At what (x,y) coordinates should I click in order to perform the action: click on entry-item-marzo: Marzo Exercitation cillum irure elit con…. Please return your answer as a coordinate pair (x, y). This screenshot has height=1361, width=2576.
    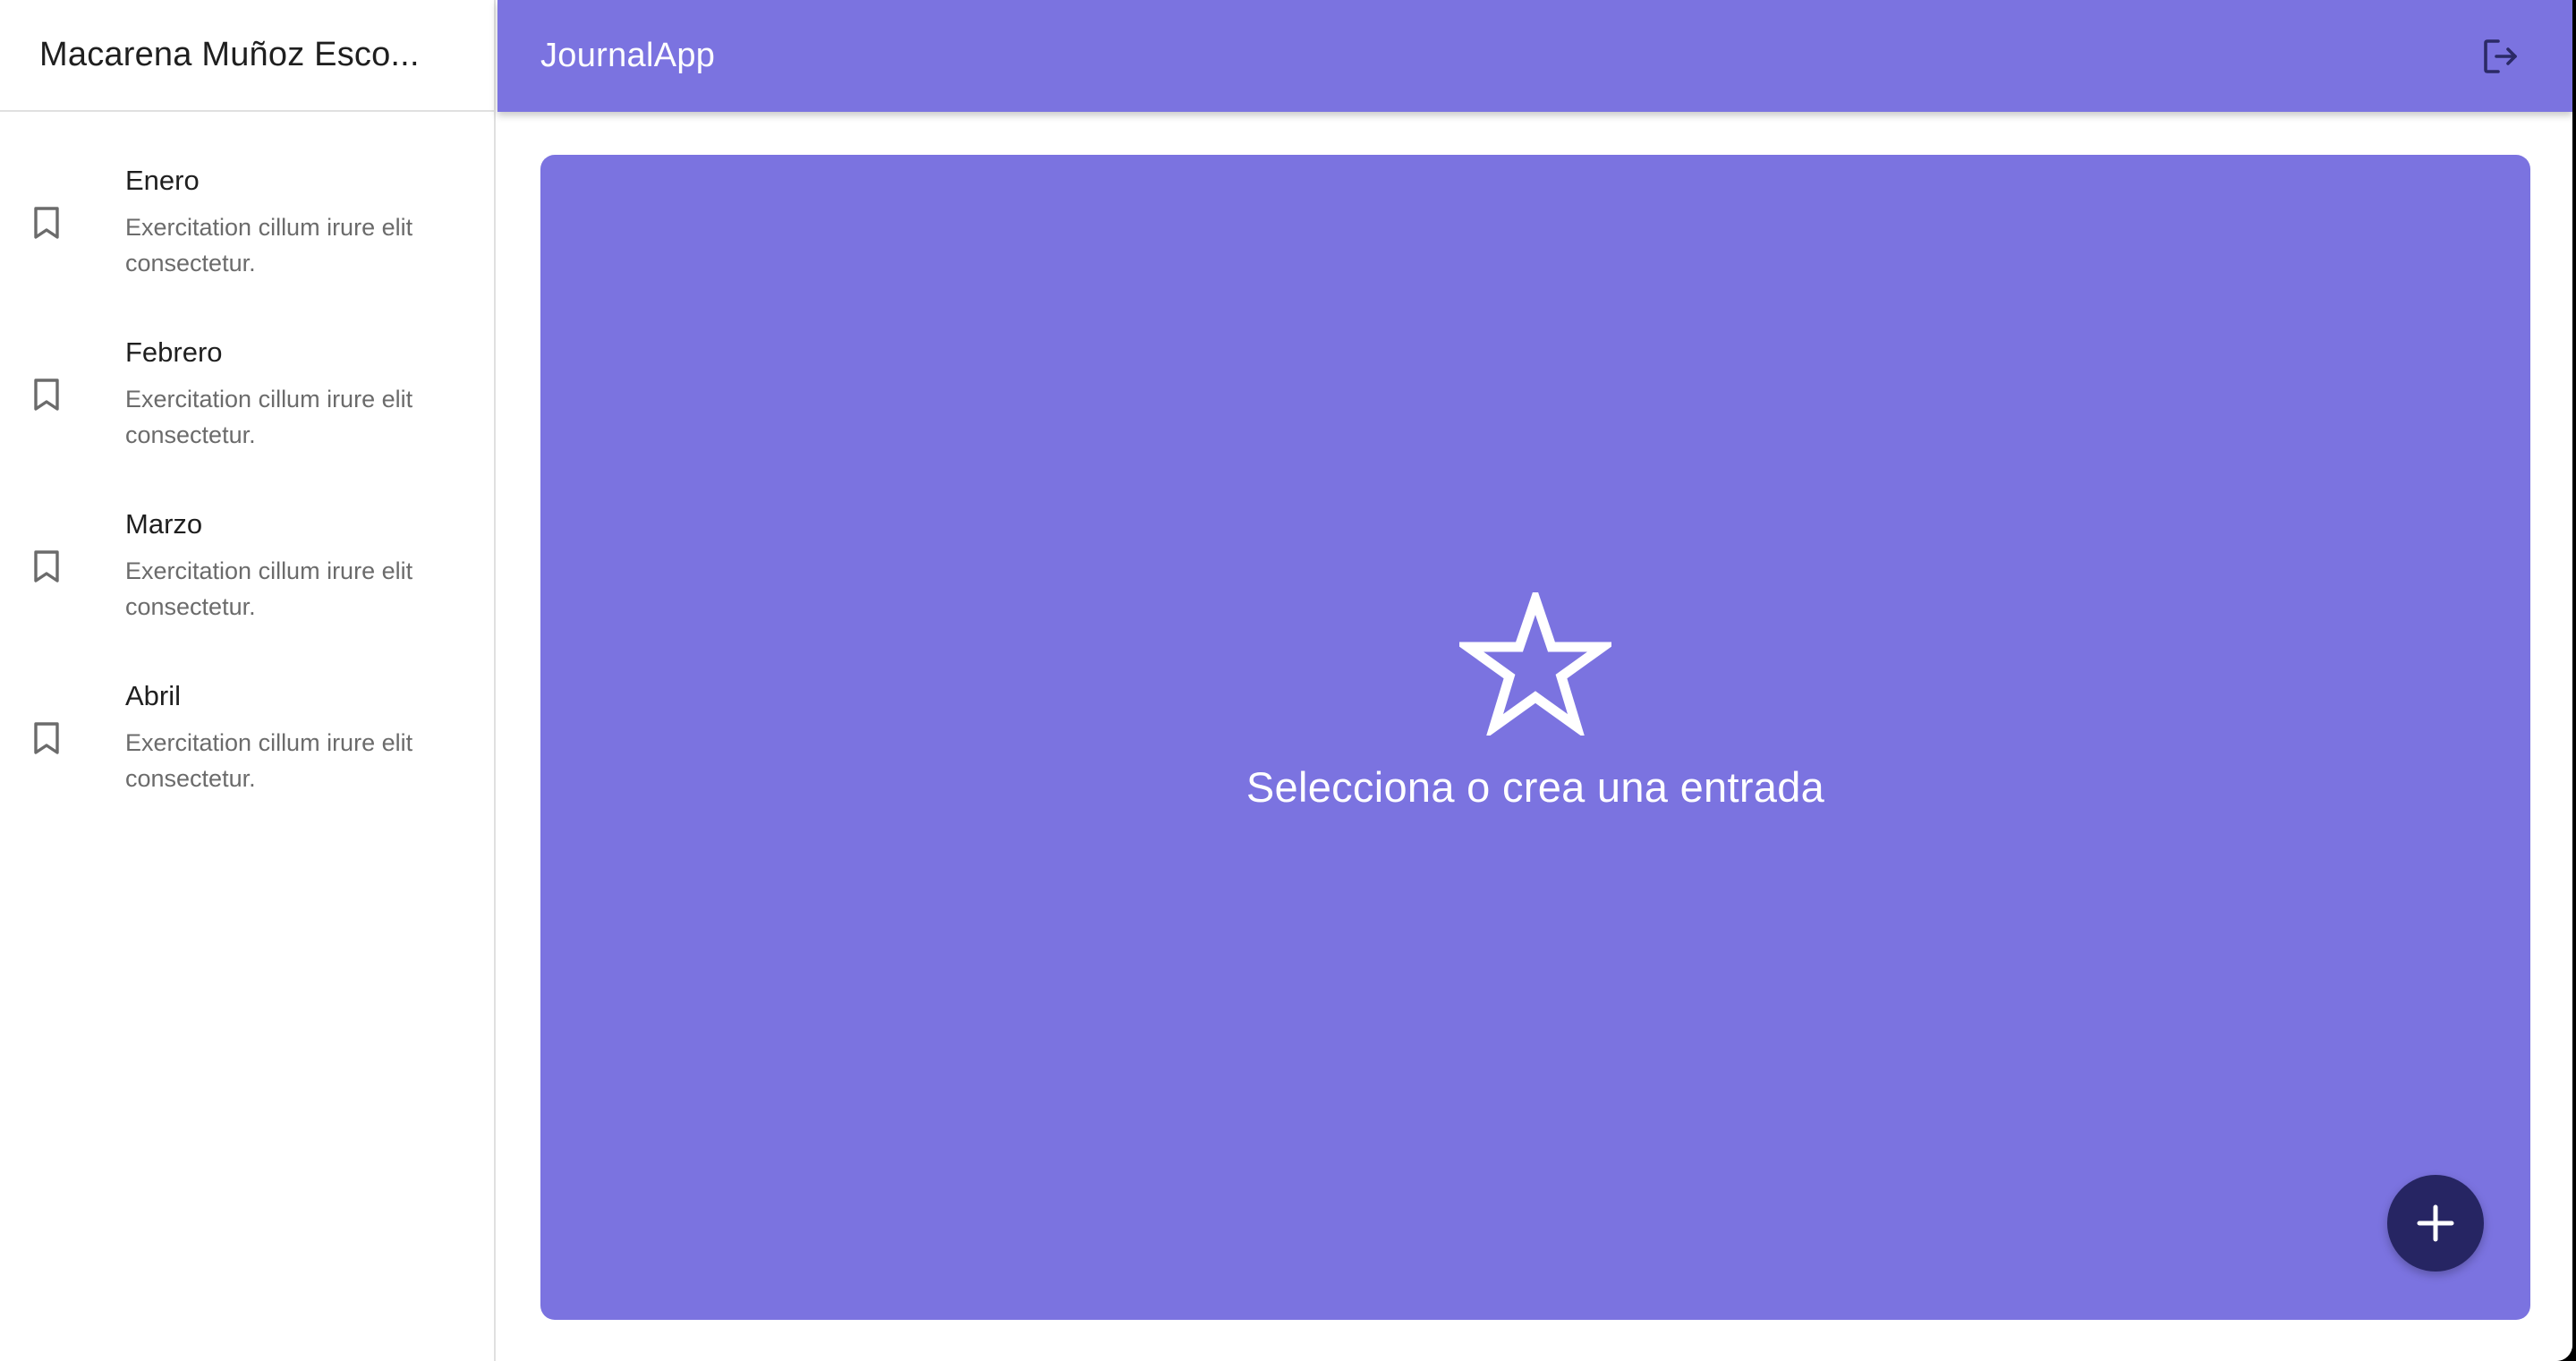
    Looking at the image, I should click on (247, 566).